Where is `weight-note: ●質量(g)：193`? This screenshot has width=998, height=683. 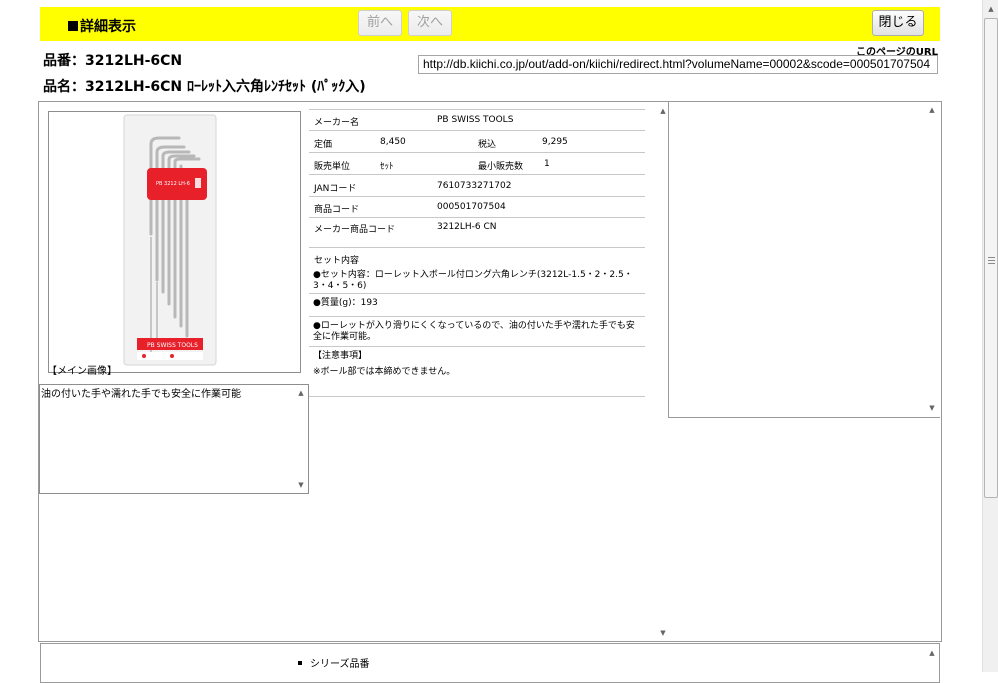
weight-note: ●質量(g)：193 is located at coordinates (477, 305).